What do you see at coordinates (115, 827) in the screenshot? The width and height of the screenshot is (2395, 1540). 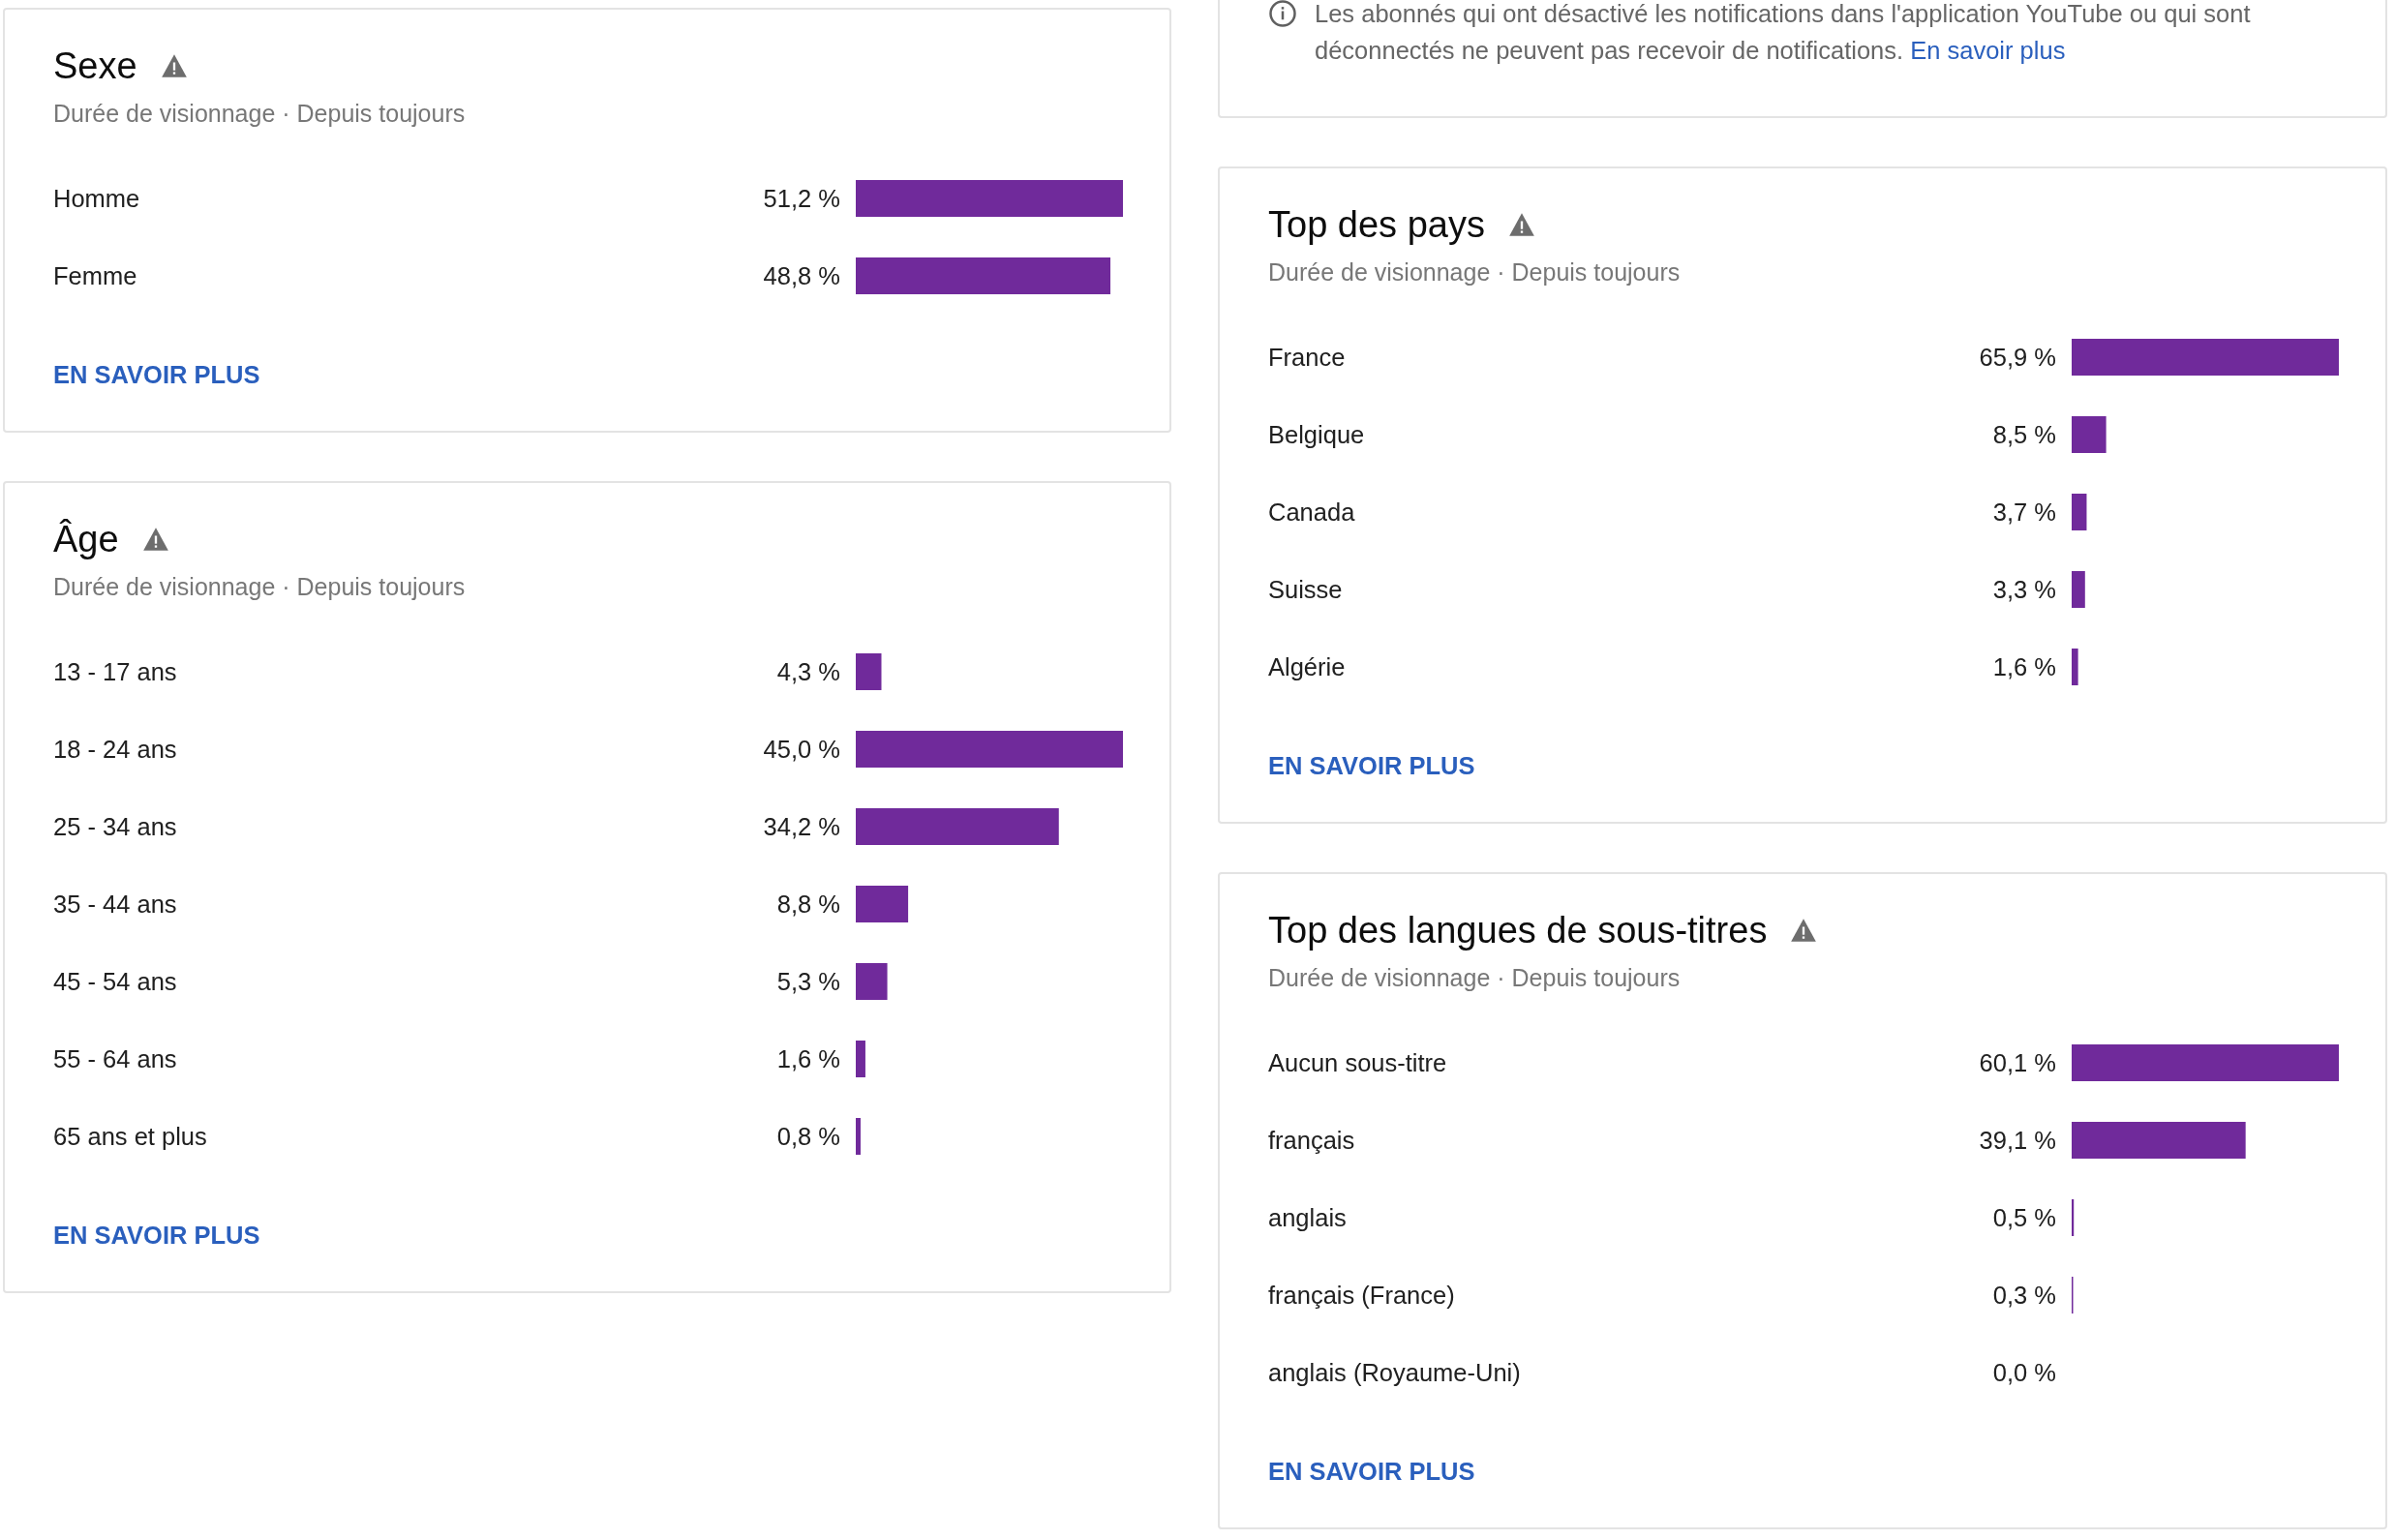 I see `row-label: 25 - 34 ans` at bounding box center [115, 827].